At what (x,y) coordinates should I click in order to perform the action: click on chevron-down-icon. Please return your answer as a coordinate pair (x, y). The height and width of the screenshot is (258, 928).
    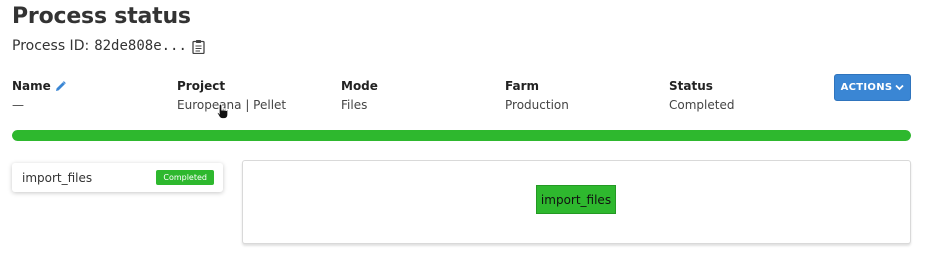
    Looking at the image, I should click on (900, 87).